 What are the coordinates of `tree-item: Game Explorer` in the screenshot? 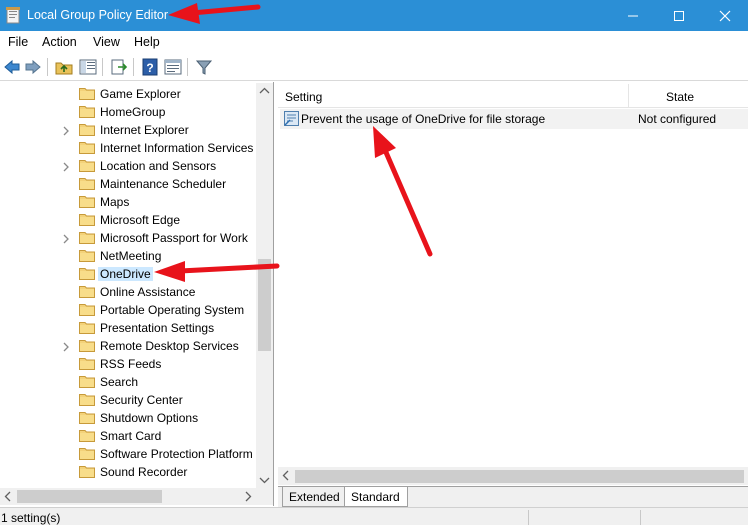 It's located at (127, 94).